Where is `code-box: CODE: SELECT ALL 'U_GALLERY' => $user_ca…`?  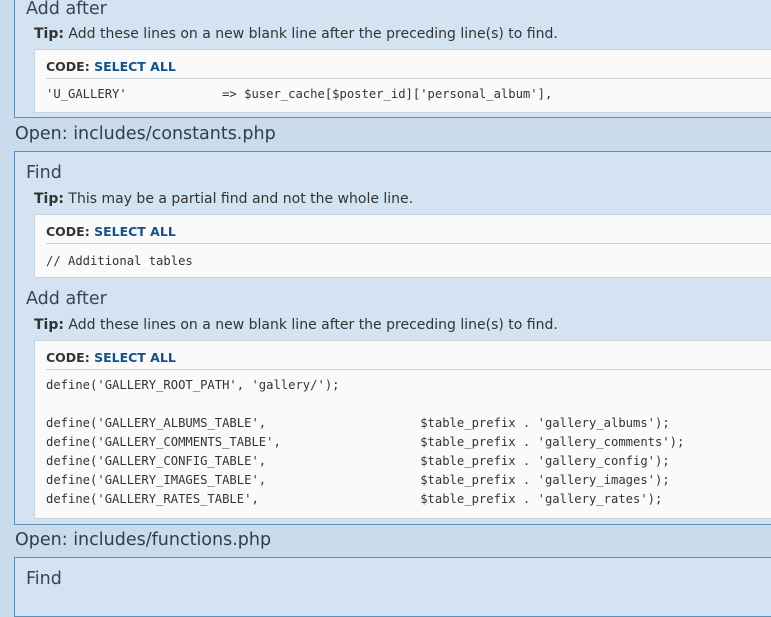
code-box: CODE: SELECT ALL 'U_GALLERY' => $user_ca… is located at coordinates (402, 81).